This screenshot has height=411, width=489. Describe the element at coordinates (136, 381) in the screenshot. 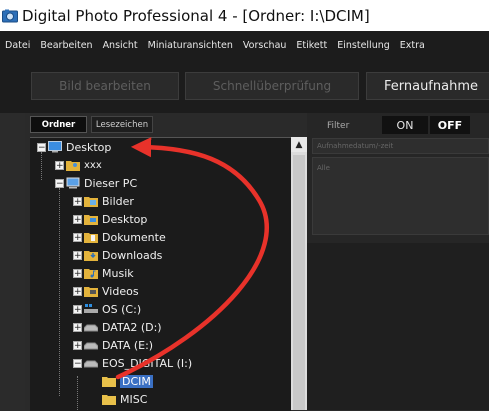

I see `tree-item-label: DCIM` at that location.